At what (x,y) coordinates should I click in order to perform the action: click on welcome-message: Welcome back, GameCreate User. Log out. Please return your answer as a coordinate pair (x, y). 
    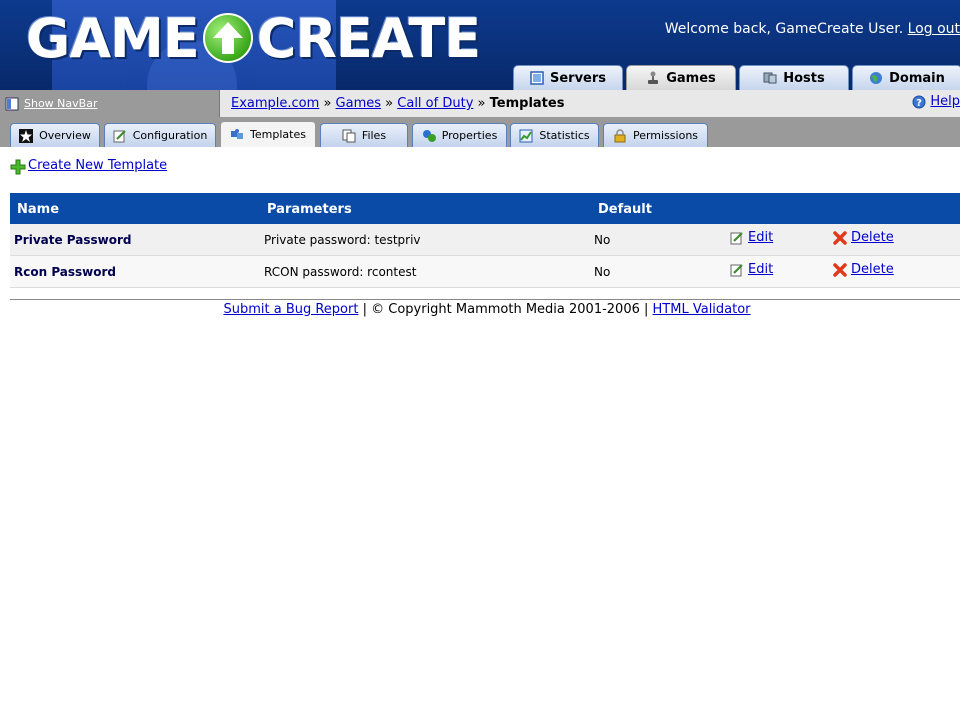
    Looking at the image, I should click on (812, 29).